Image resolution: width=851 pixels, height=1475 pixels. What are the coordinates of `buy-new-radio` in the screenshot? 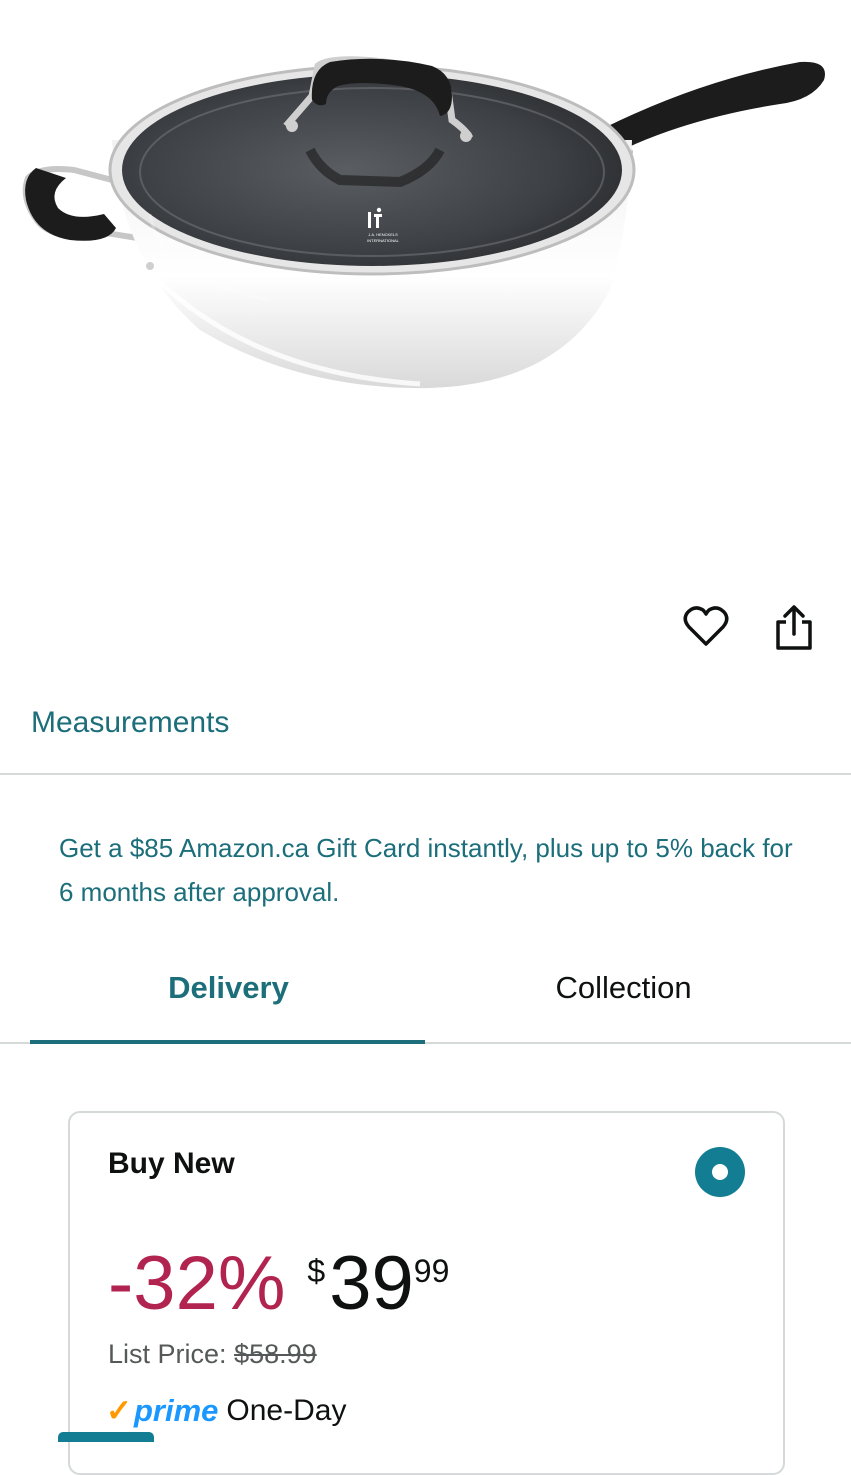 It's located at (720, 1172).